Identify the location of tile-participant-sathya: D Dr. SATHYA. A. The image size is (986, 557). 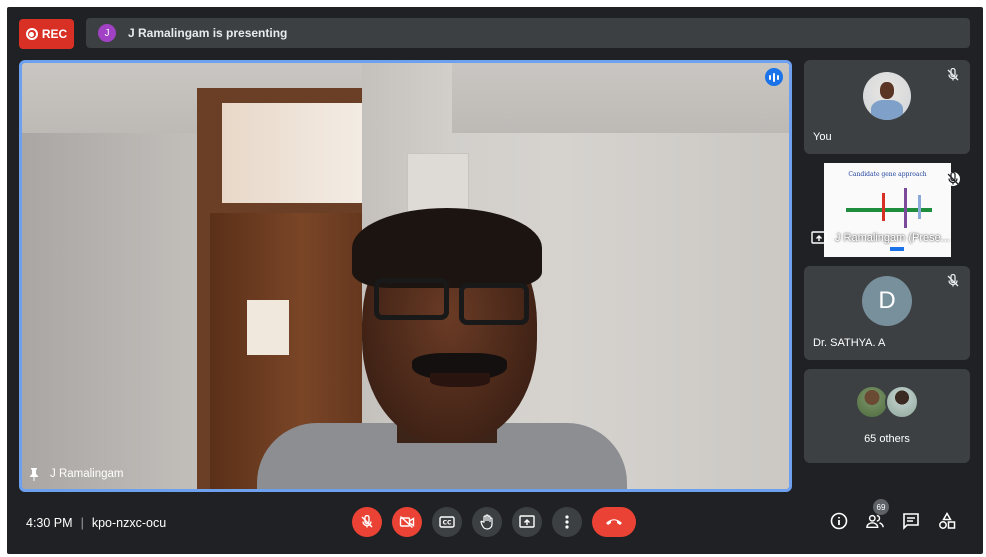
(887, 313).